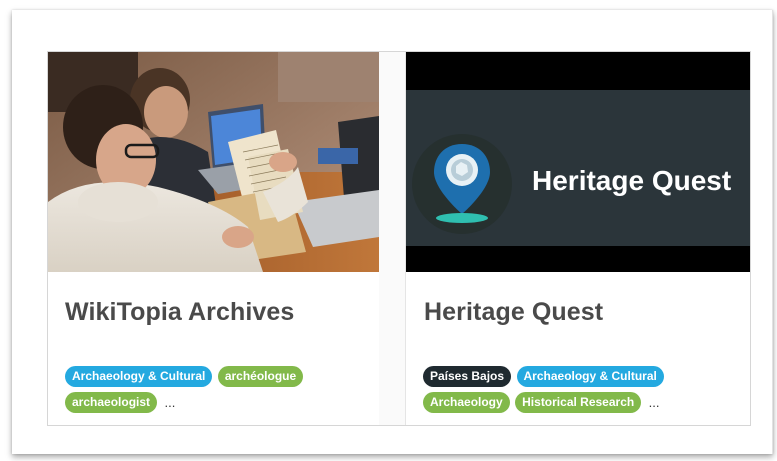 This screenshot has width=777, height=461. What do you see at coordinates (513, 312) in the screenshot?
I see `card-title: Heritage Quest` at bounding box center [513, 312].